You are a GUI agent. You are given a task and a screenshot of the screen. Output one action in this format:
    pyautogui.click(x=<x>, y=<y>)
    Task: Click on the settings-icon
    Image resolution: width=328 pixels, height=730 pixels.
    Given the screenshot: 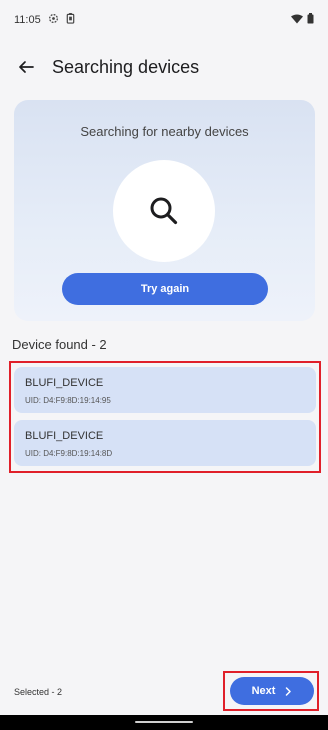 What is the action you would take?
    pyautogui.click(x=53, y=20)
    